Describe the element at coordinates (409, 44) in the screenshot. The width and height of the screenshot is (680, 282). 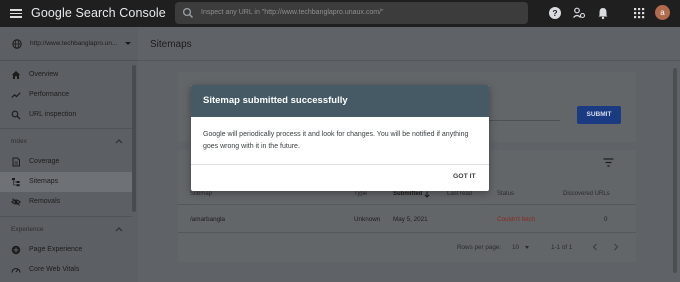
I see `page-header: Sitemaps` at that location.